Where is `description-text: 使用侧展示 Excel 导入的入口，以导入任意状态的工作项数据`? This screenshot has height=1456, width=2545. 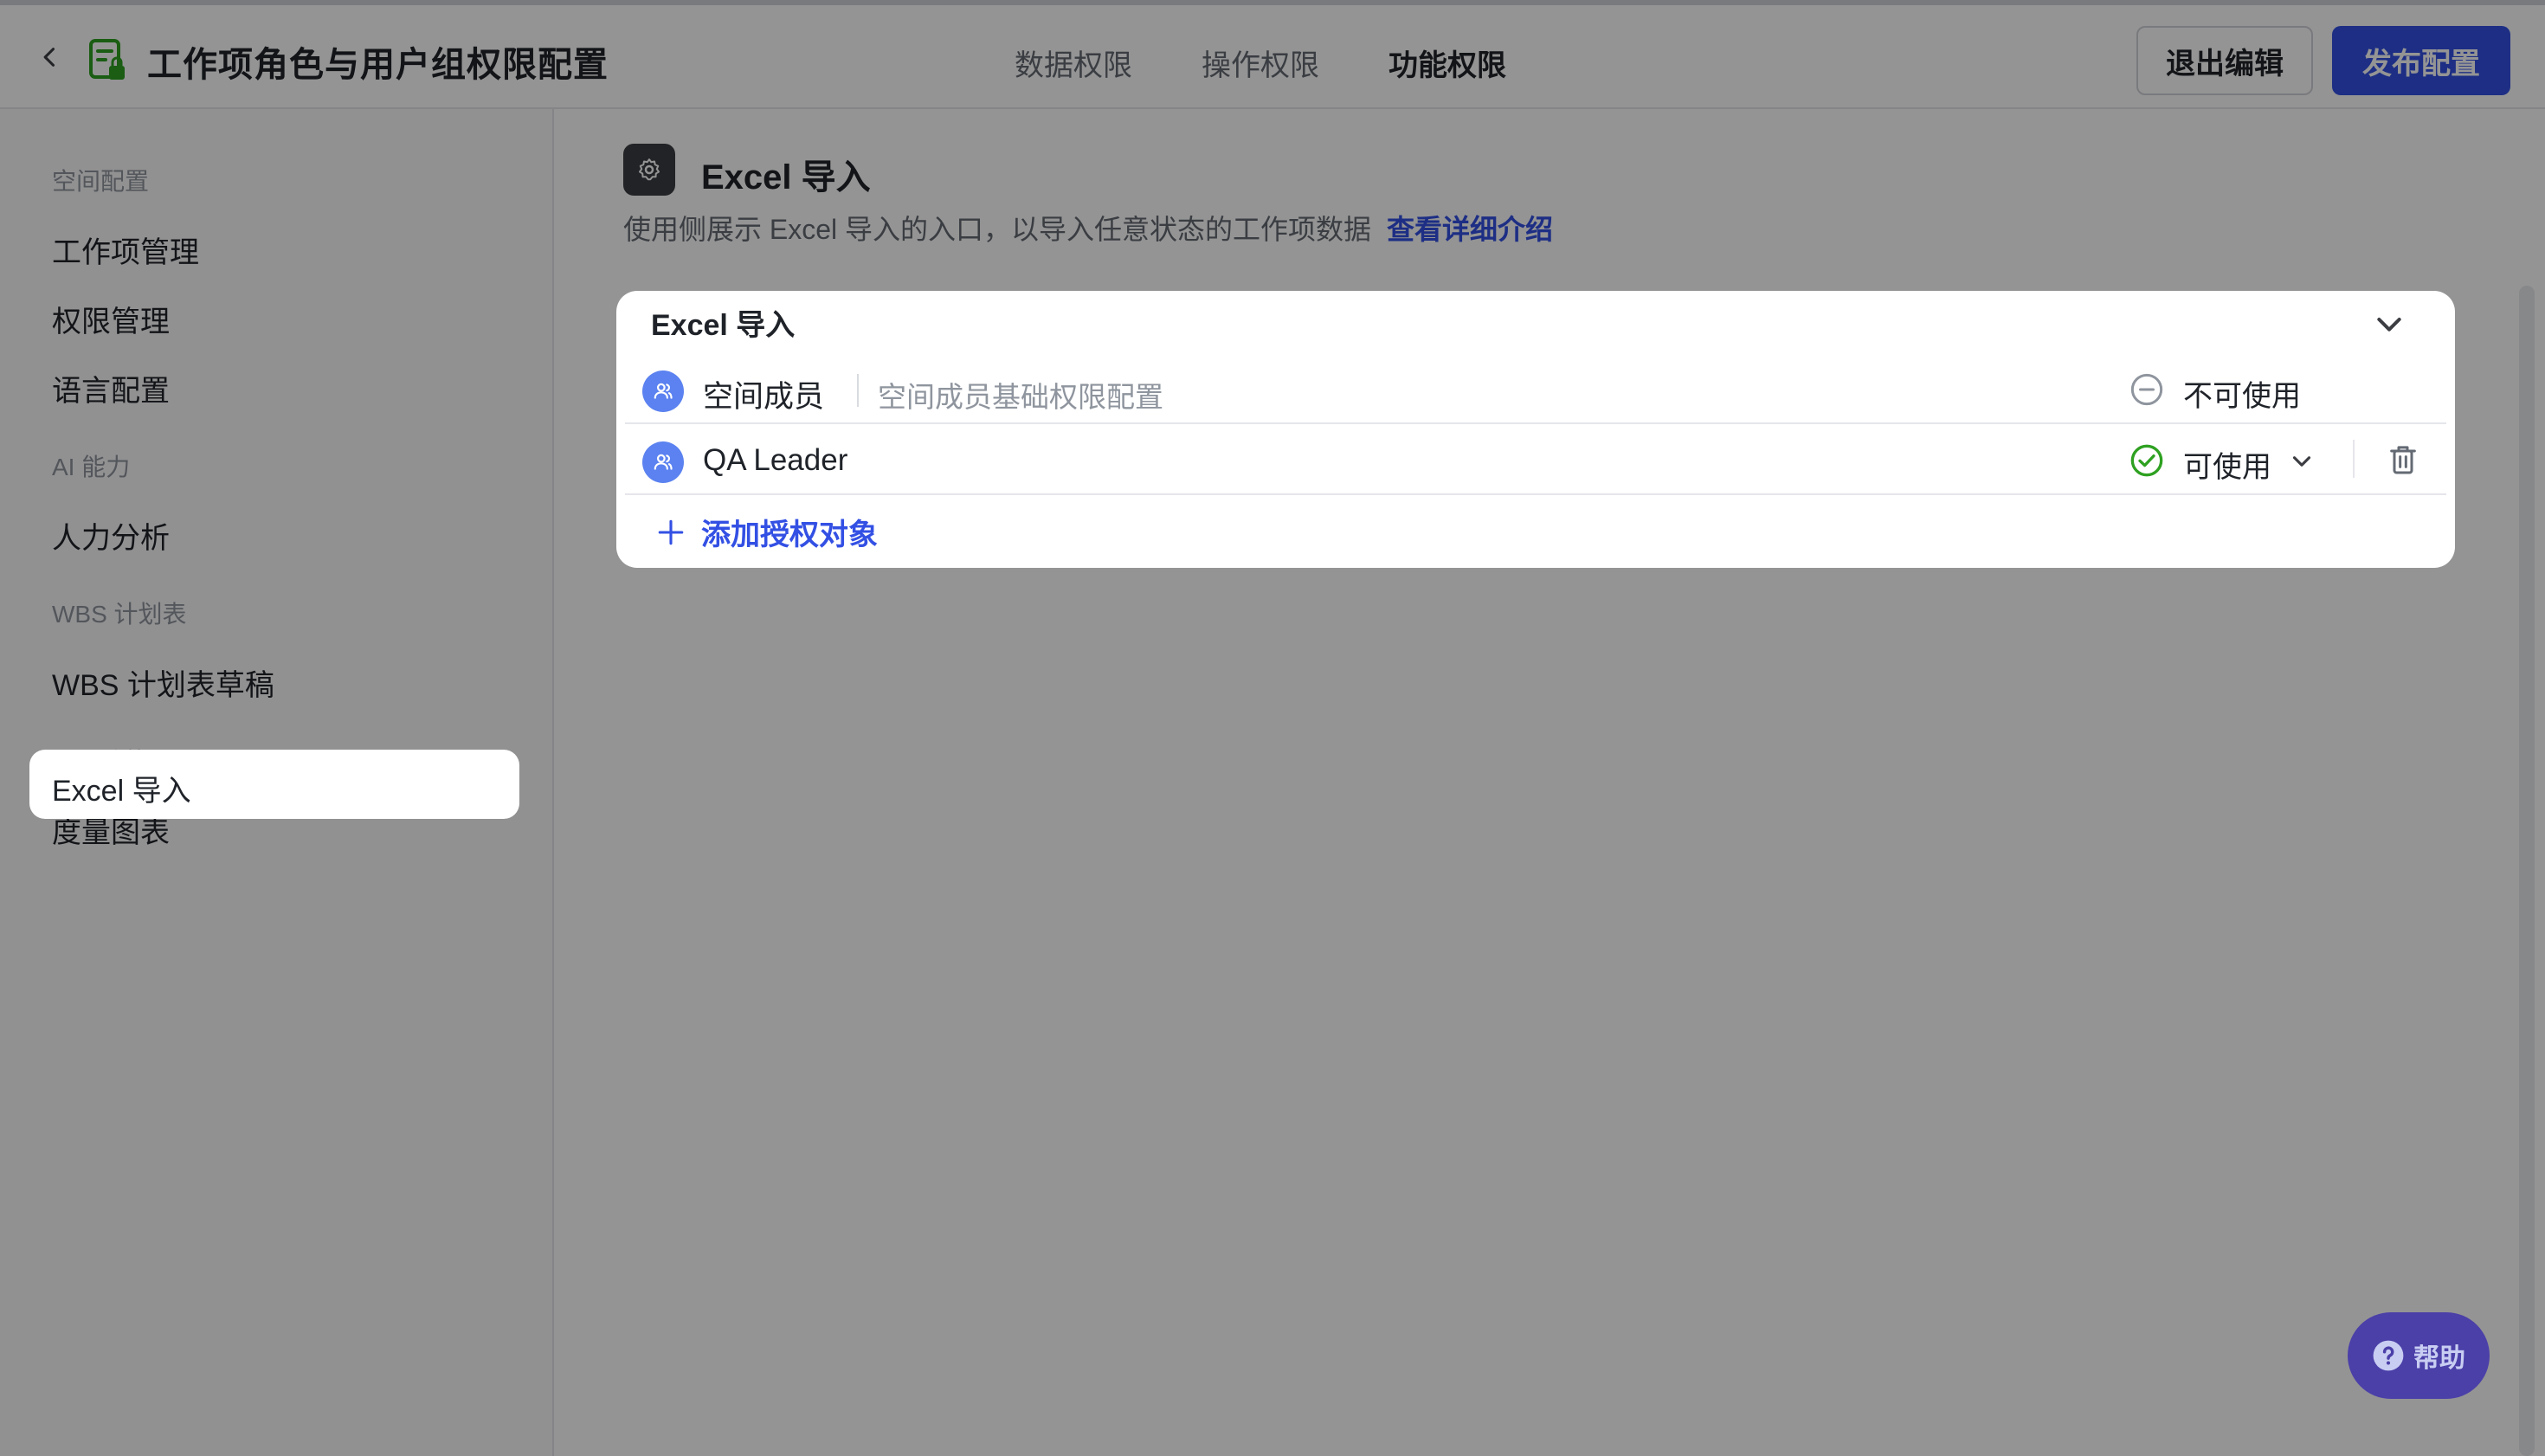
description-text: 使用侧展示 Excel 导入的入口，以导入任意状态的工作项数据 is located at coordinates (997, 229).